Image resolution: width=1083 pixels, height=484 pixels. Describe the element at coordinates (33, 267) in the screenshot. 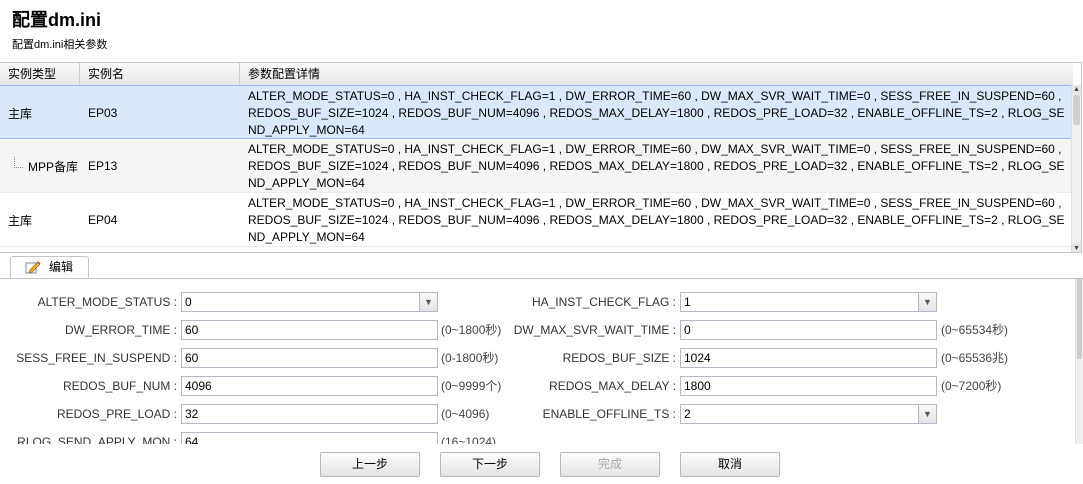

I see `pencil-icon` at that location.